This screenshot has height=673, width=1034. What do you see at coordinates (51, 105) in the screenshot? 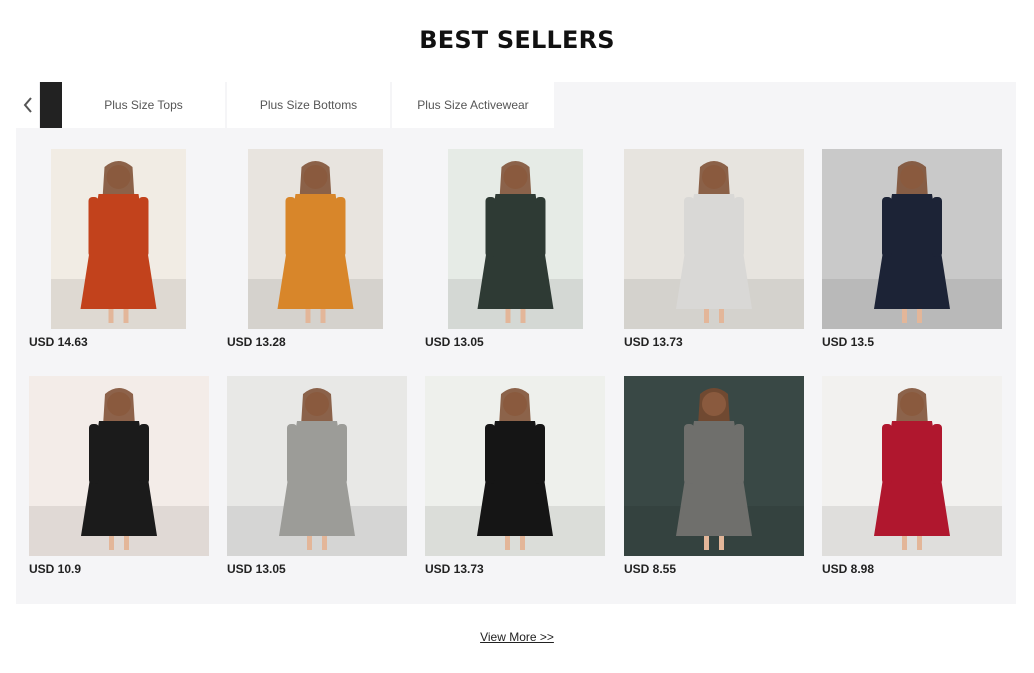
I see `active-tab-indicator` at bounding box center [51, 105].